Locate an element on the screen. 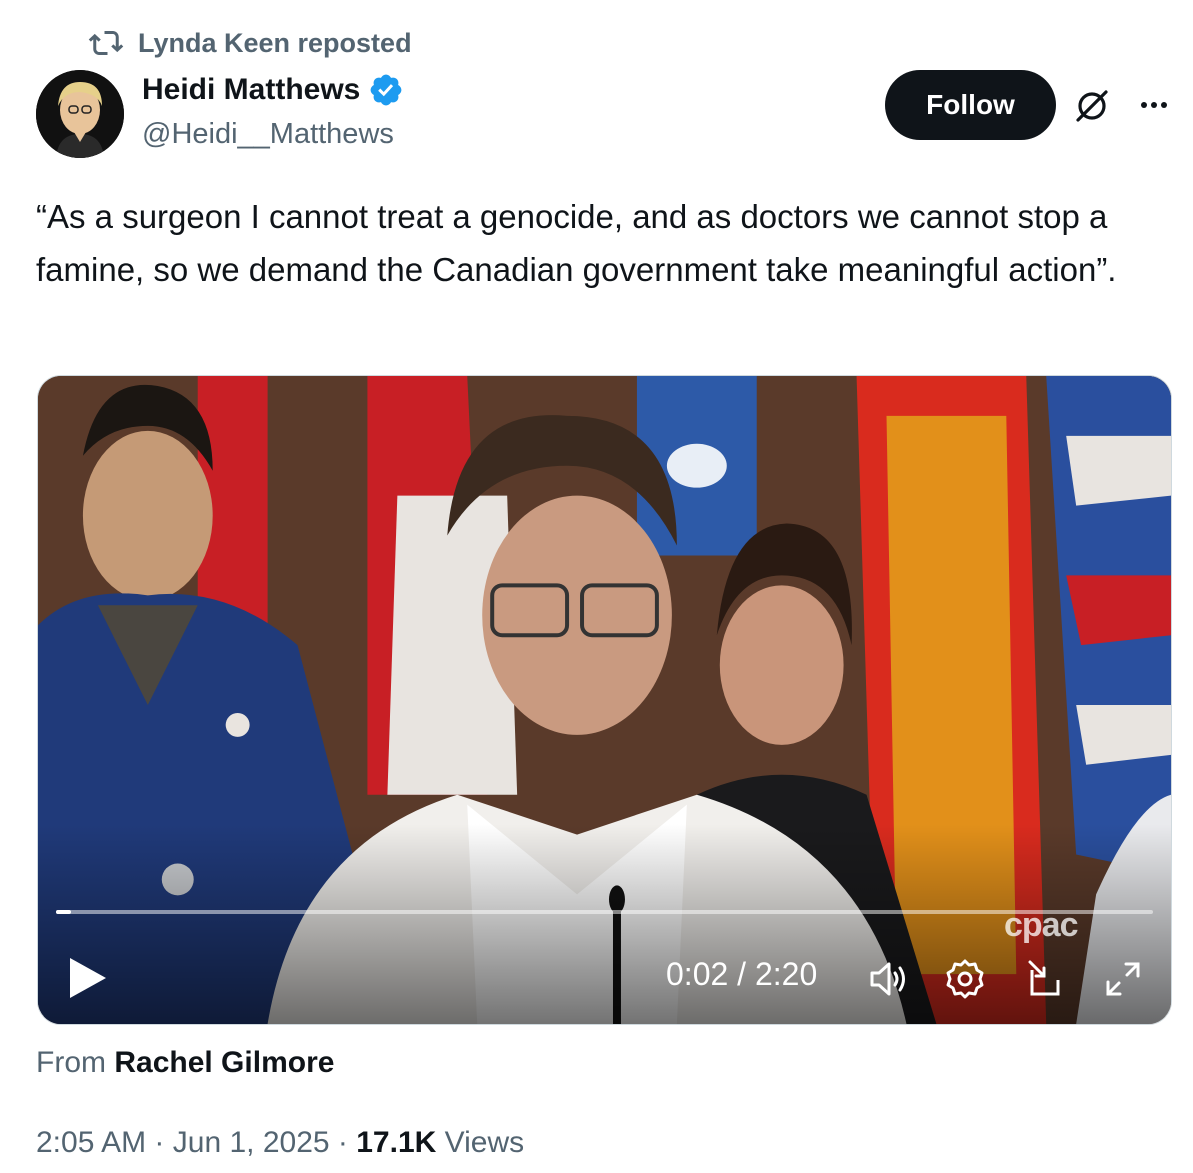 This screenshot has width=1193, height=1173. views-label: Views is located at coordinates (484, 1142).